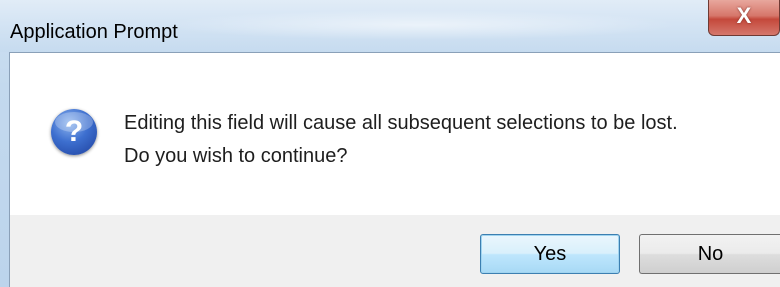 The image size is (780, 287). I want to click on no-button: No, so click(709, 254).